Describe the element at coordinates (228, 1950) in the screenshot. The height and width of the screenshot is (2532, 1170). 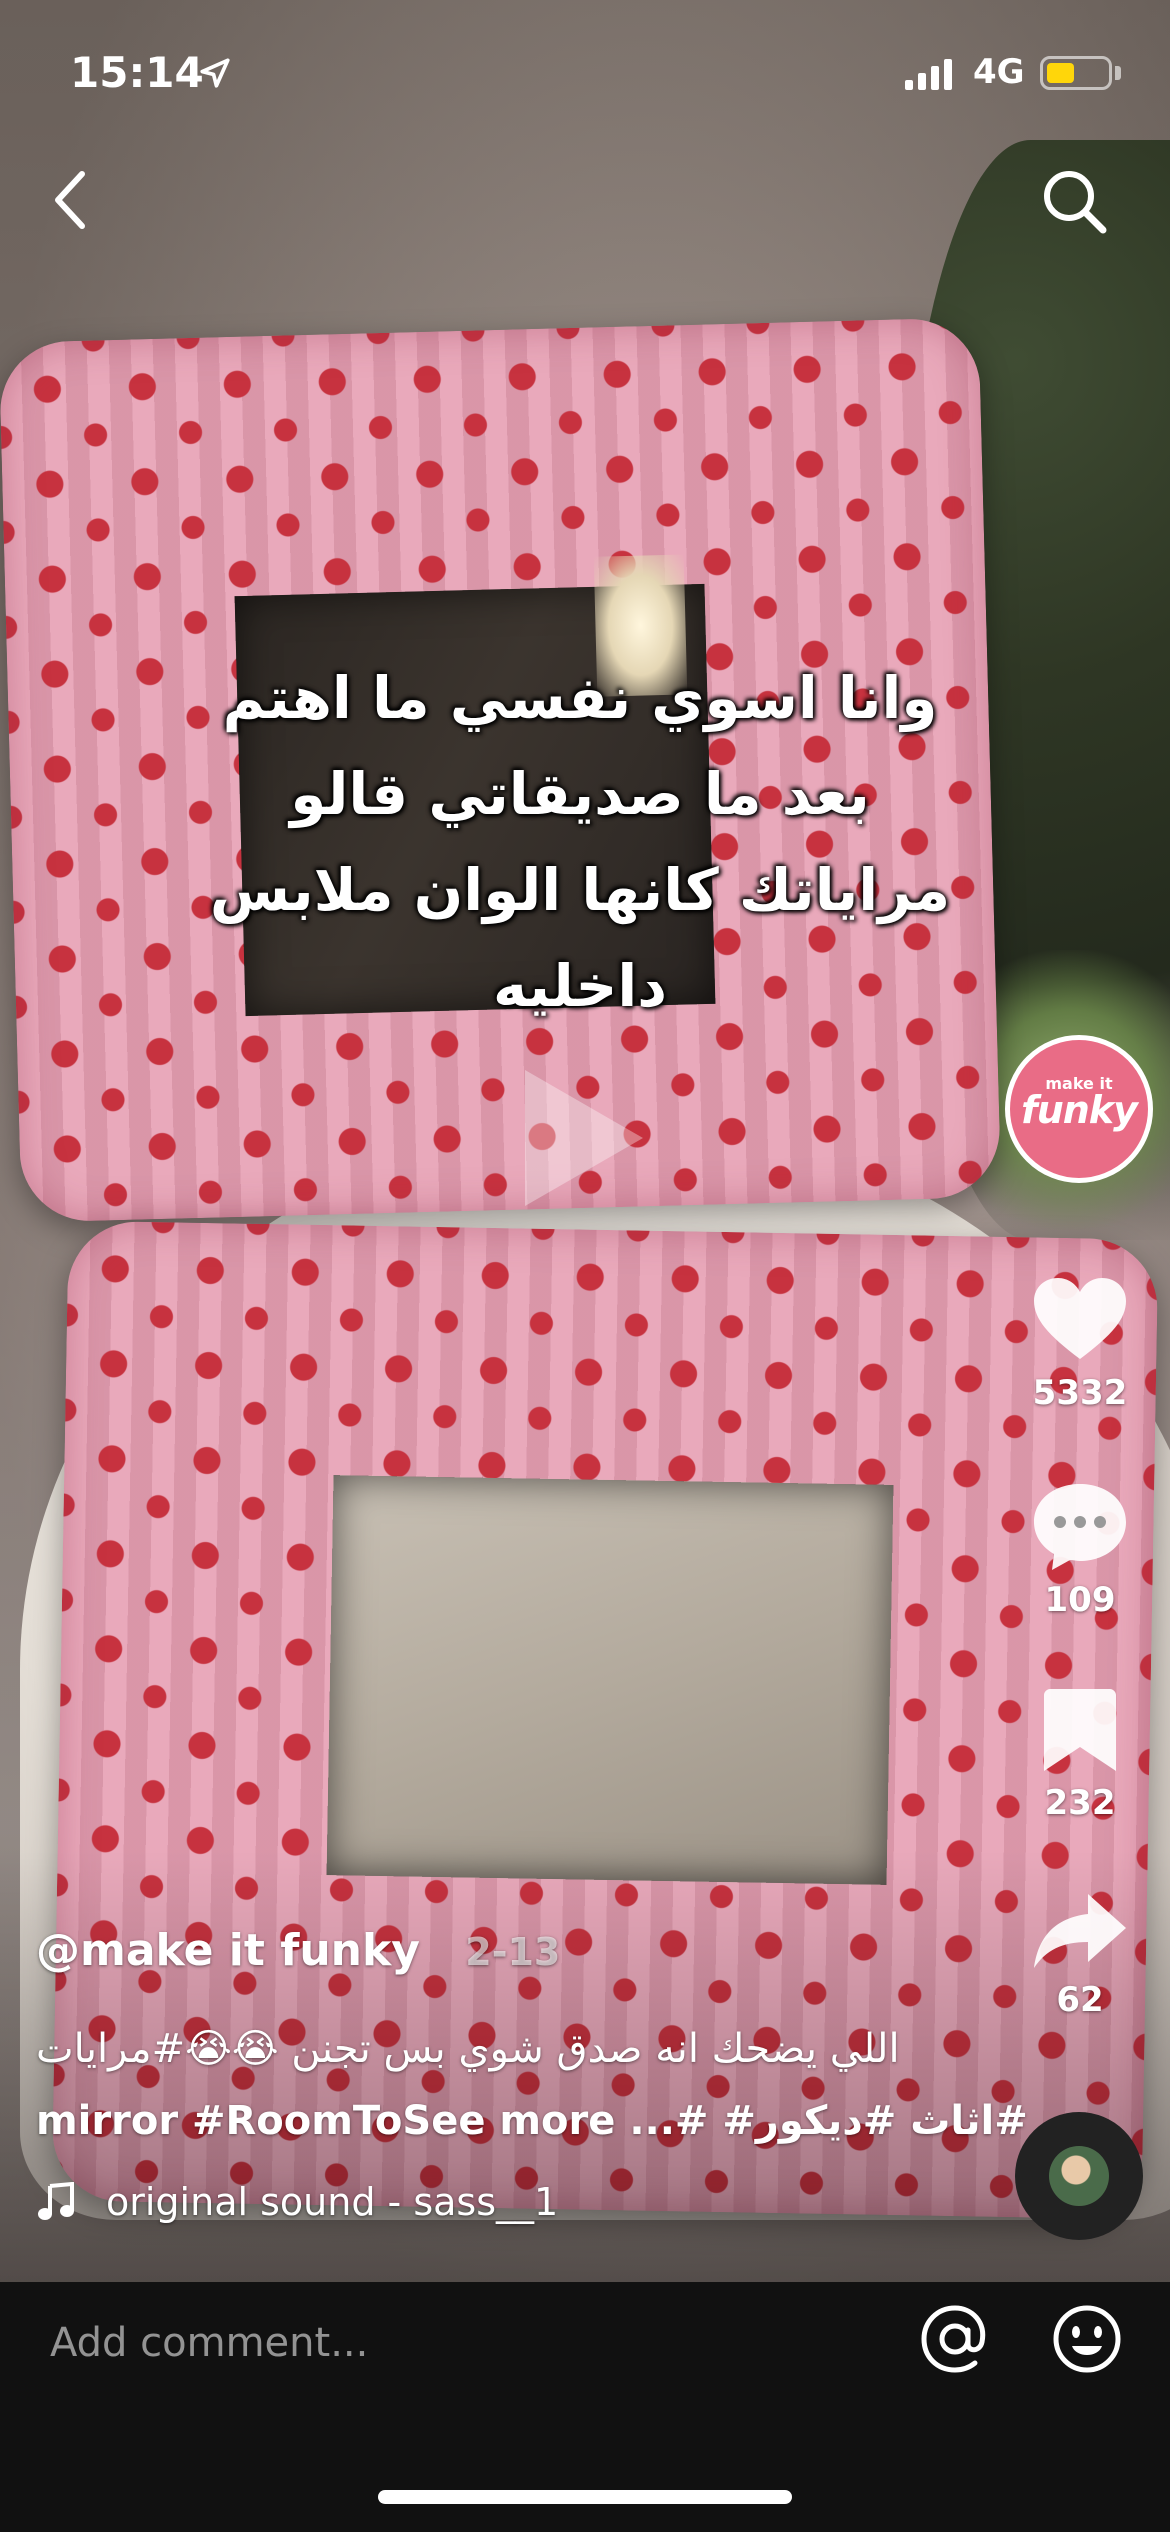
I see `creator-username: @make it funky` at that location.